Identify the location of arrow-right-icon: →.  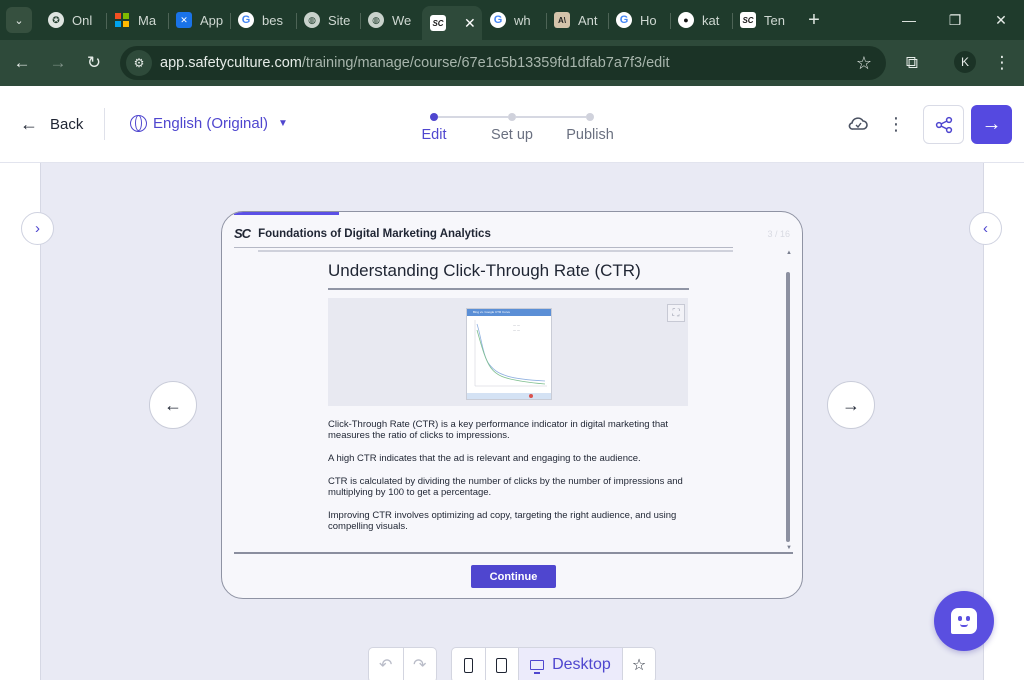
(991, 124).